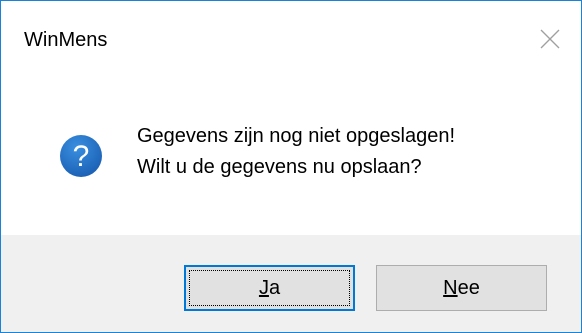 This screenshot has width=582, height=333. I want to click on window-title: WinMens, so click(66, 40).